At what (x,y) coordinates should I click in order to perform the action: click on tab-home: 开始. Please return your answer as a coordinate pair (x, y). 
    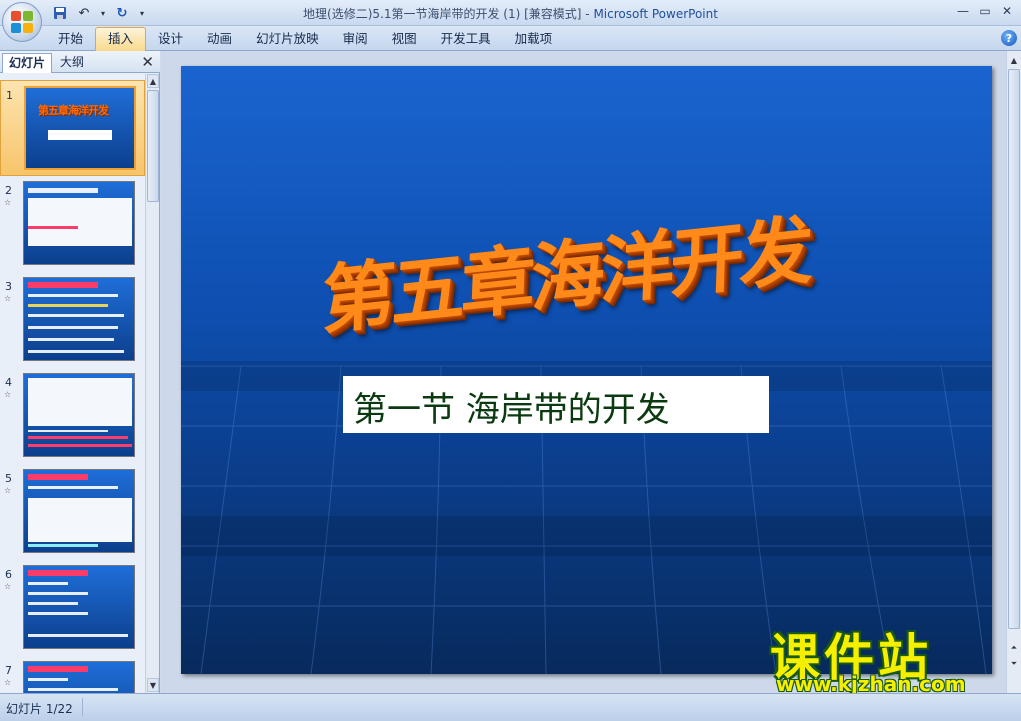
    Looking at the image, I should click on (70, 38).